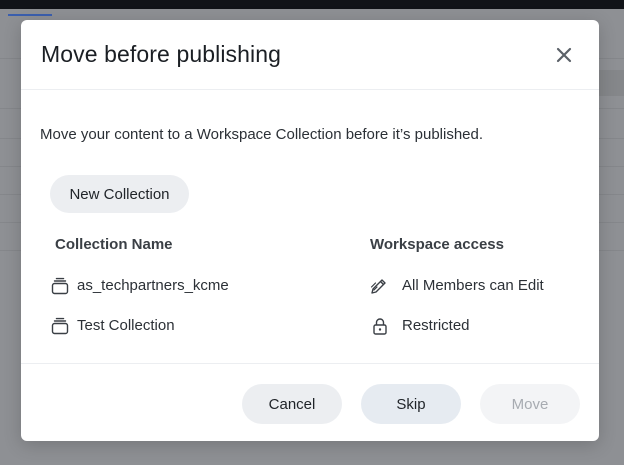  What do you see at coordinates (310, 55) in the screenshot?
I see `dialog-header: Move before publishing` at bounding box center [310, 55].